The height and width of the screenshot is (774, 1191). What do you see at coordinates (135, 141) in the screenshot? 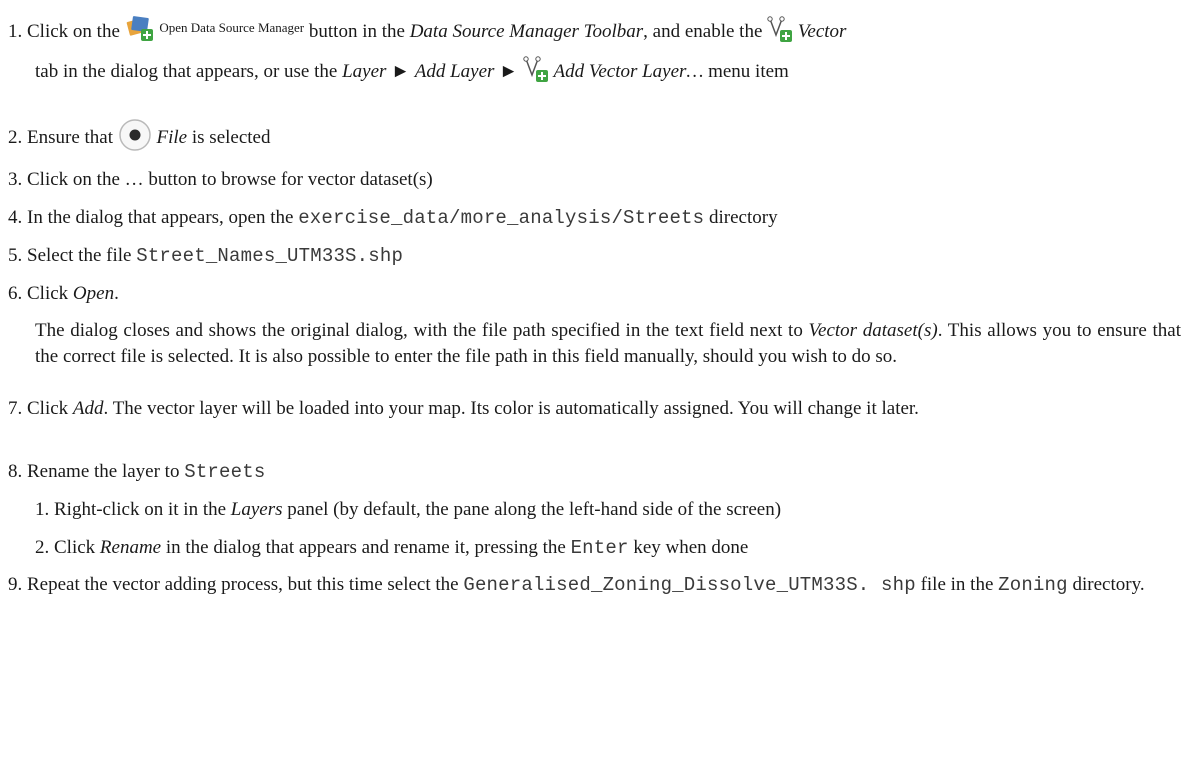
I see `radio-button-icon` at bounding box center [135, 141].